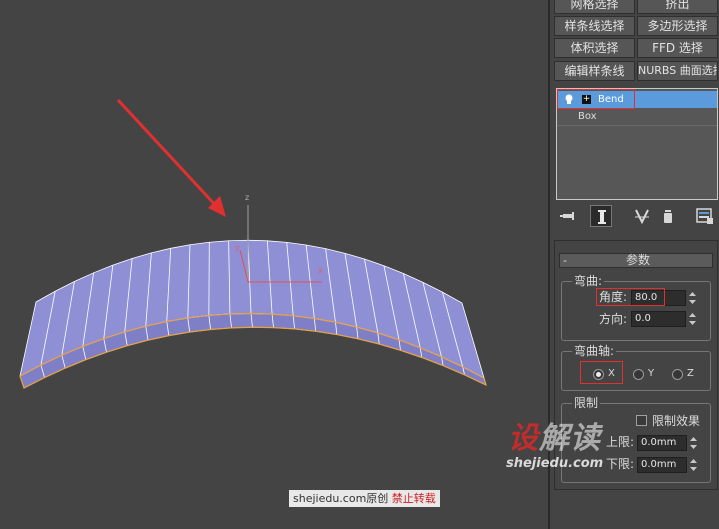  I want to click on edit-spline-button: 编辑样条线, so click(594, 71).